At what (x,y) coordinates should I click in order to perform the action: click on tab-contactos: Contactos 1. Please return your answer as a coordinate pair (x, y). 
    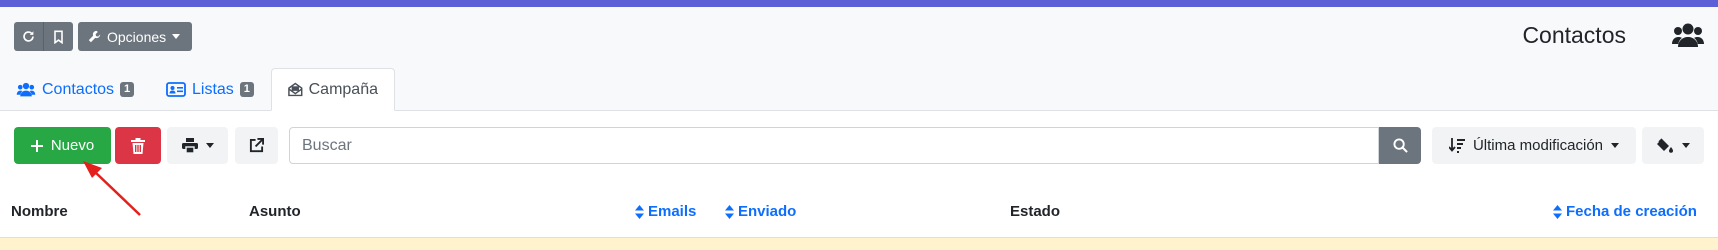
    Looking at the image, I should click on (75, 89).